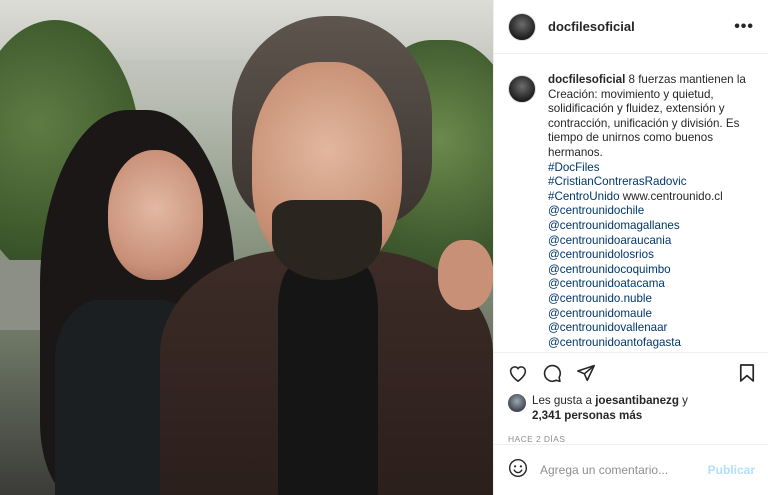  What do you see at coordinates (552, 373) in the screenshot?
I see `comment-icon` at bounding box center [552, 373].